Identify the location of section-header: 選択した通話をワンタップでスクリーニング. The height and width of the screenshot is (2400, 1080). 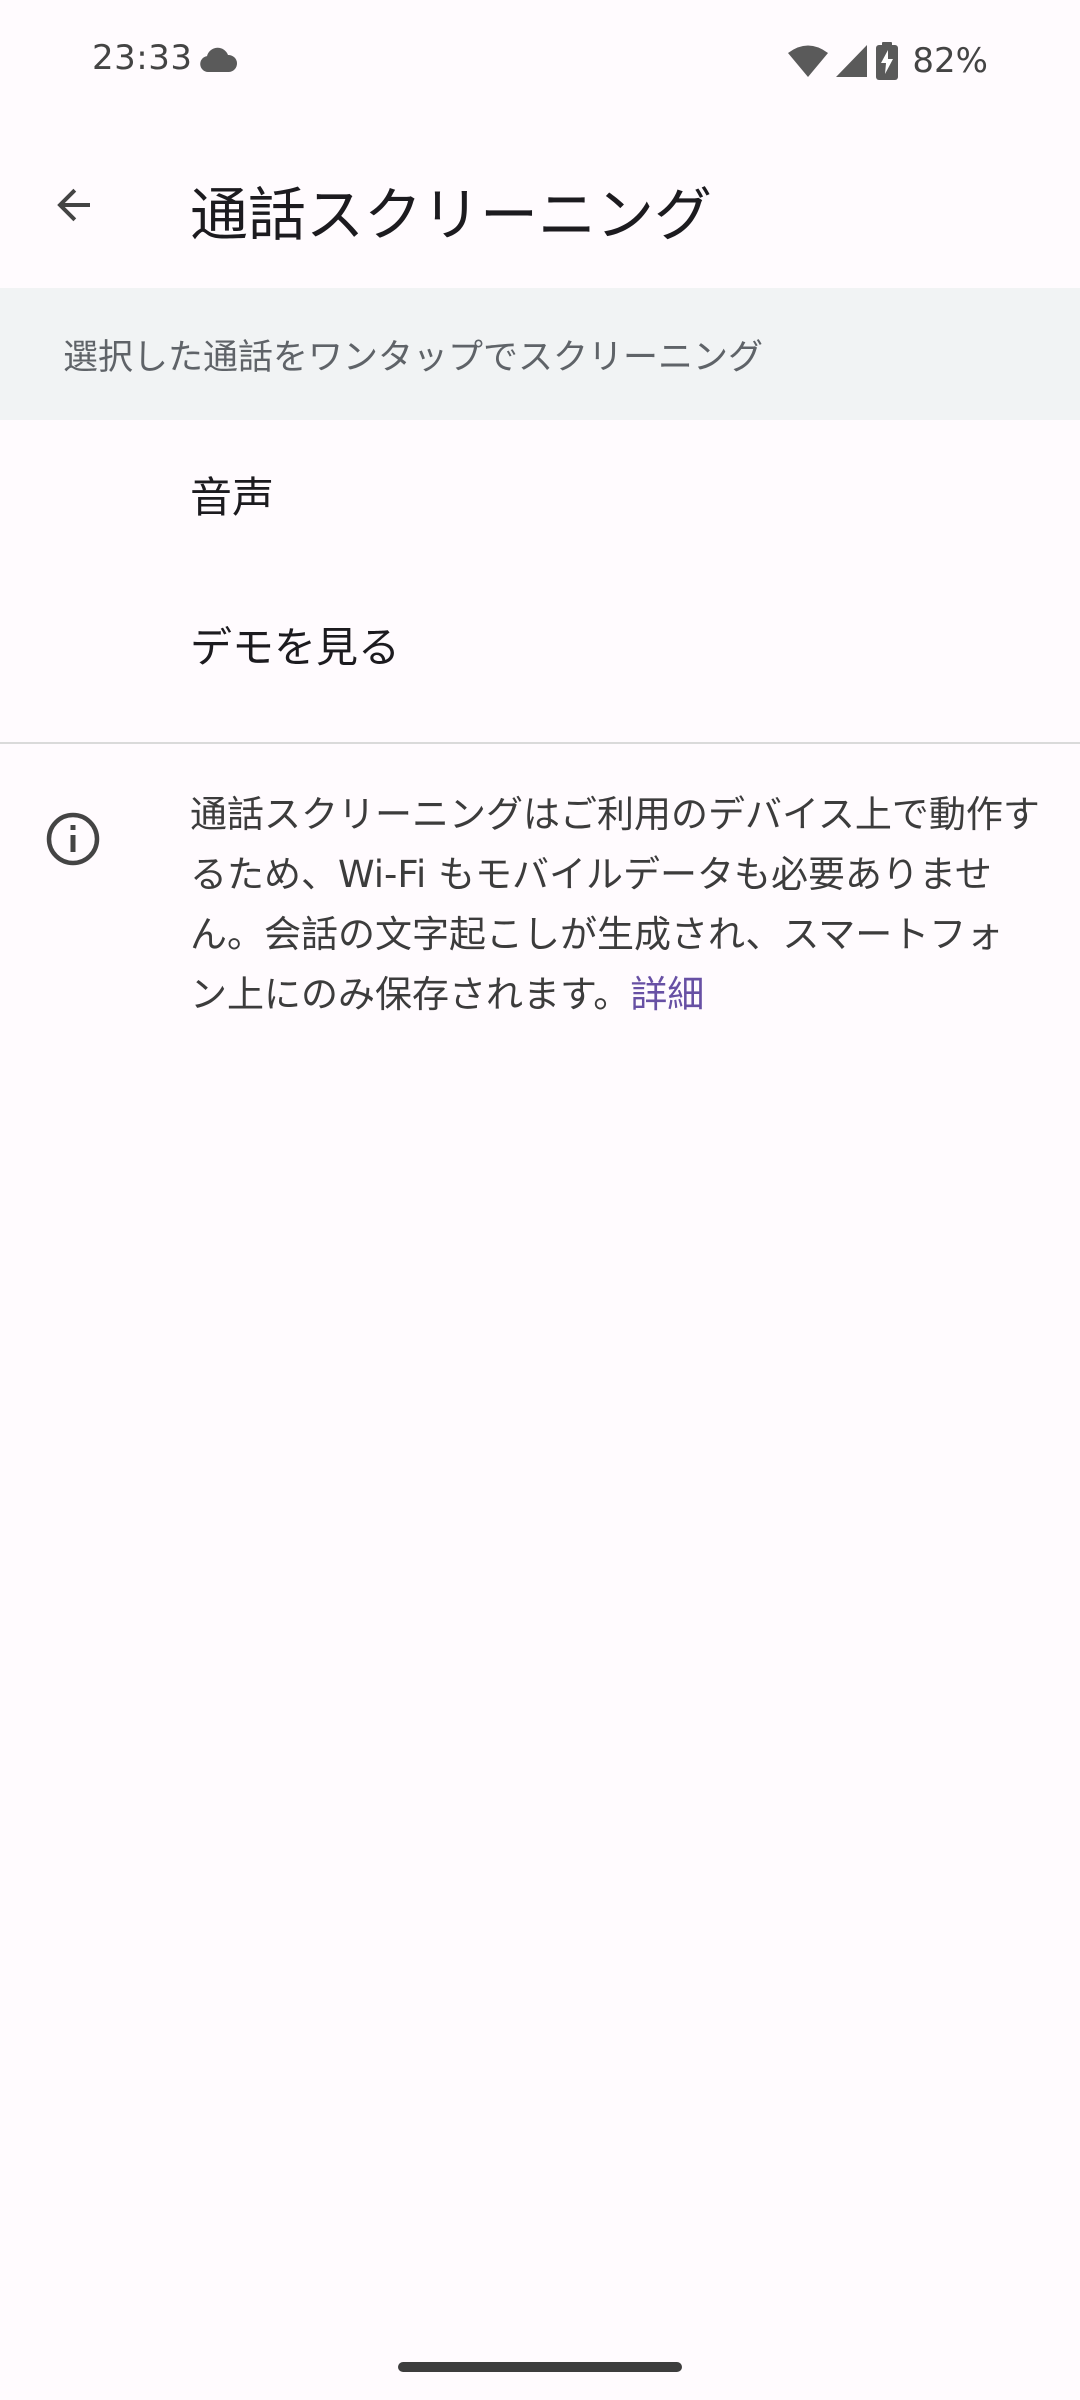
(540, 354).